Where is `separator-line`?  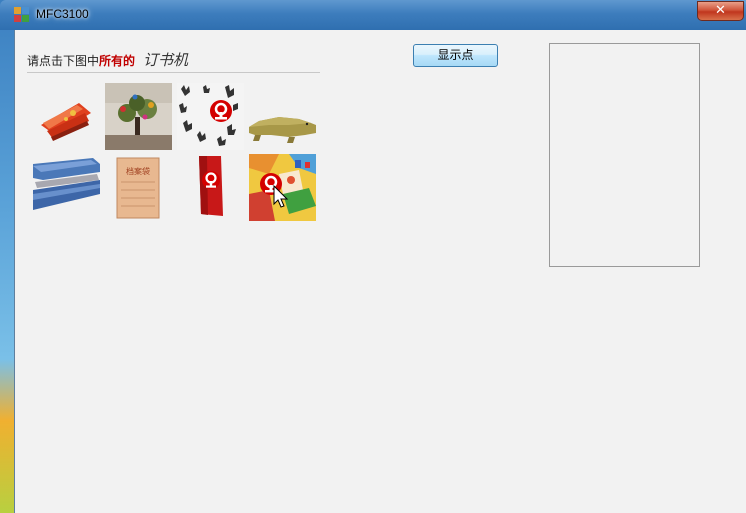 separator-line is located at coordinates (173, 72).